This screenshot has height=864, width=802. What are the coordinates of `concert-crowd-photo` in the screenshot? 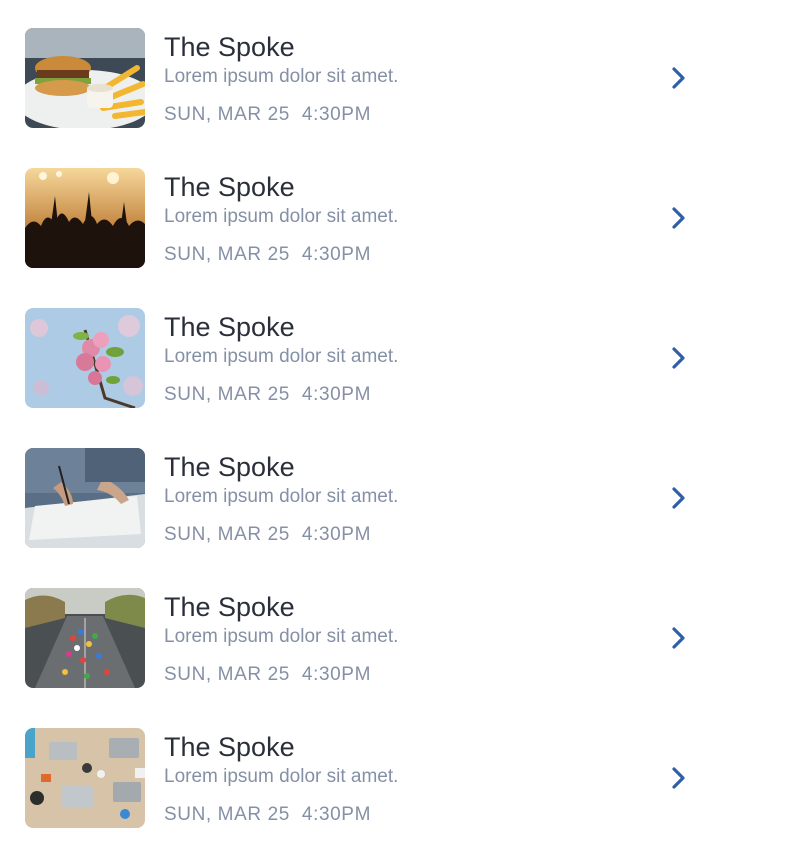 It's located at (85, 218).